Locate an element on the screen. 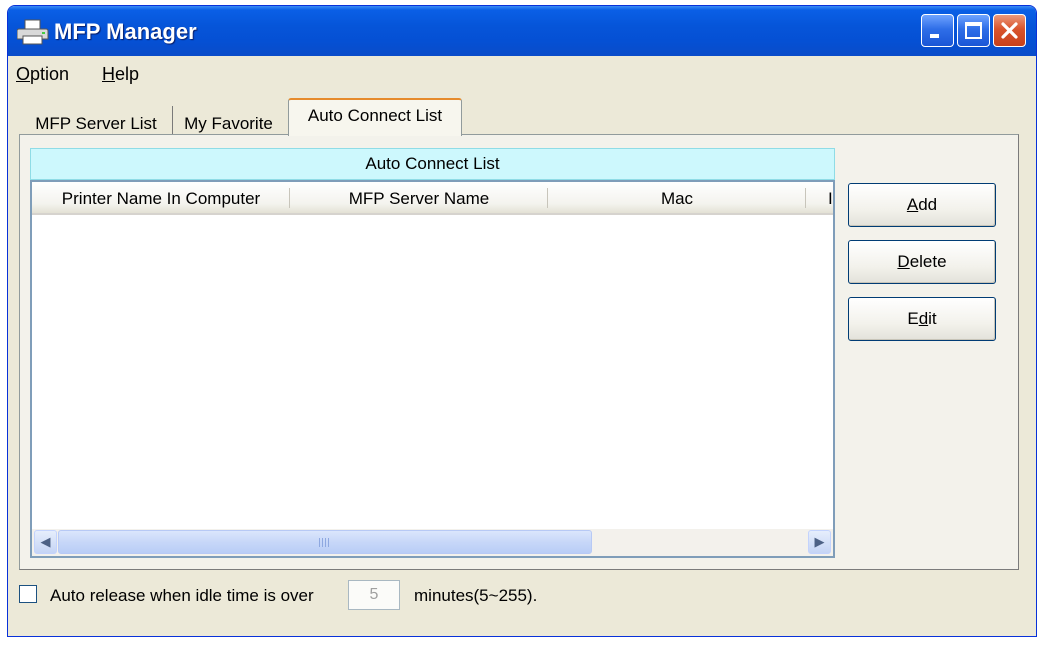  horizontal-scrollbar: ◀ ▶ is located at coordinates (432, 542).